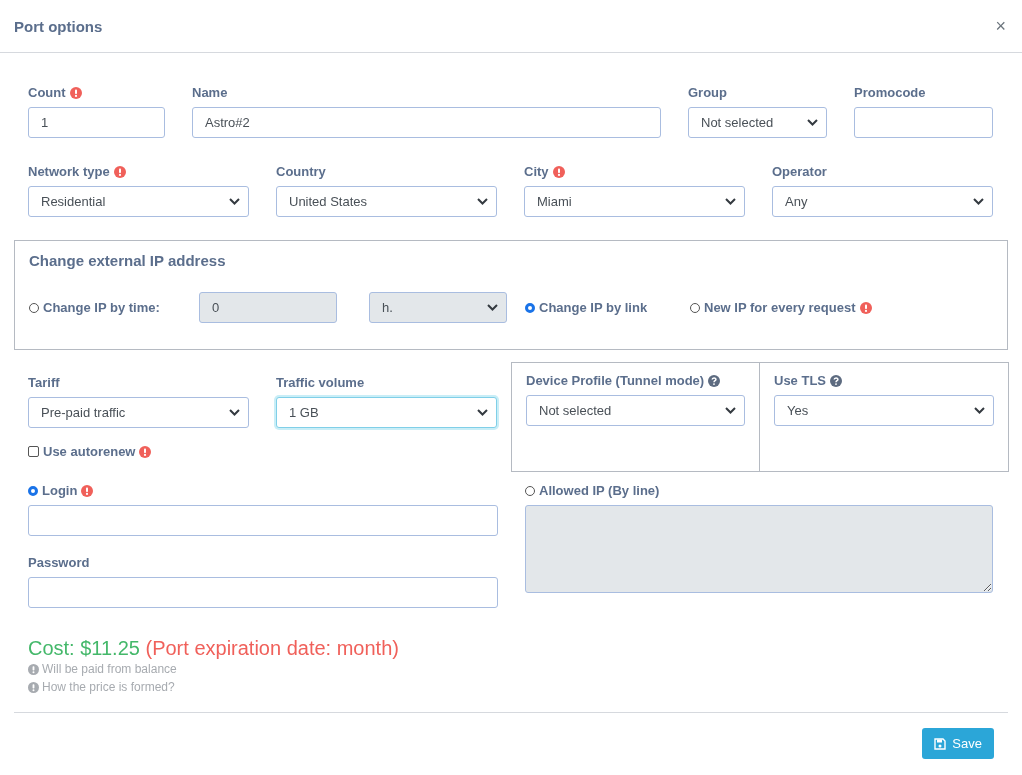 This screenshot has width=1022, height=775. I want to click on field-label: Tariff, so click(44, 382).